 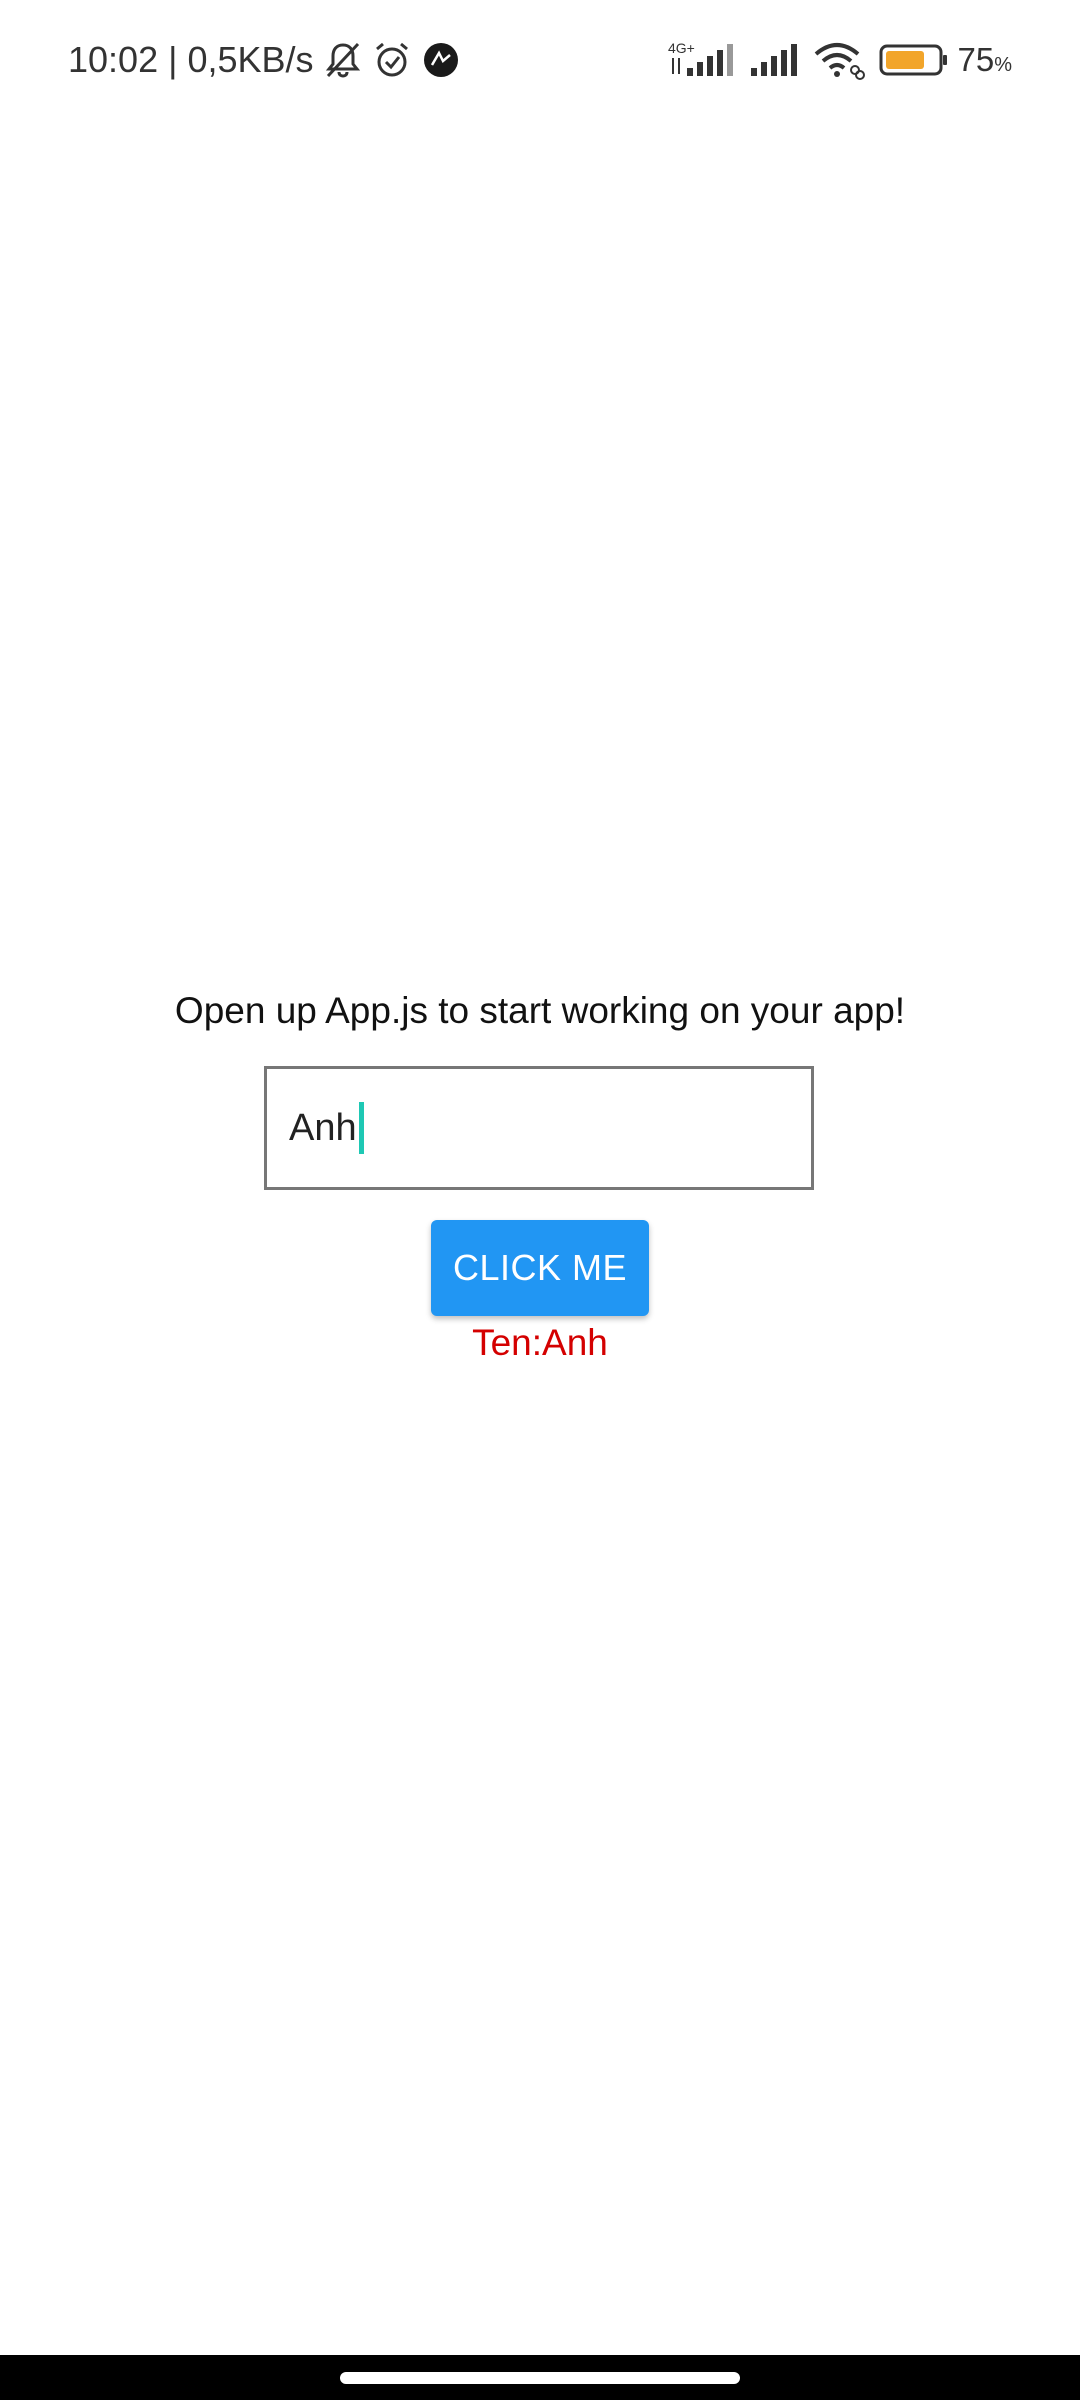 I want to click on status-left: 10:02 | 0,5KB/s, so click(x=264, y=60).